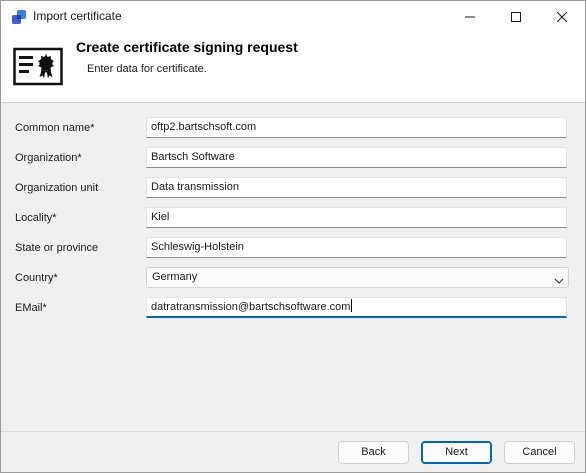 Image resolution: width=586 pixels, height=473 pixels. Describe the element at coordinates (559, 278) in the screenshot. I see `chevron-down-icon` at that location.